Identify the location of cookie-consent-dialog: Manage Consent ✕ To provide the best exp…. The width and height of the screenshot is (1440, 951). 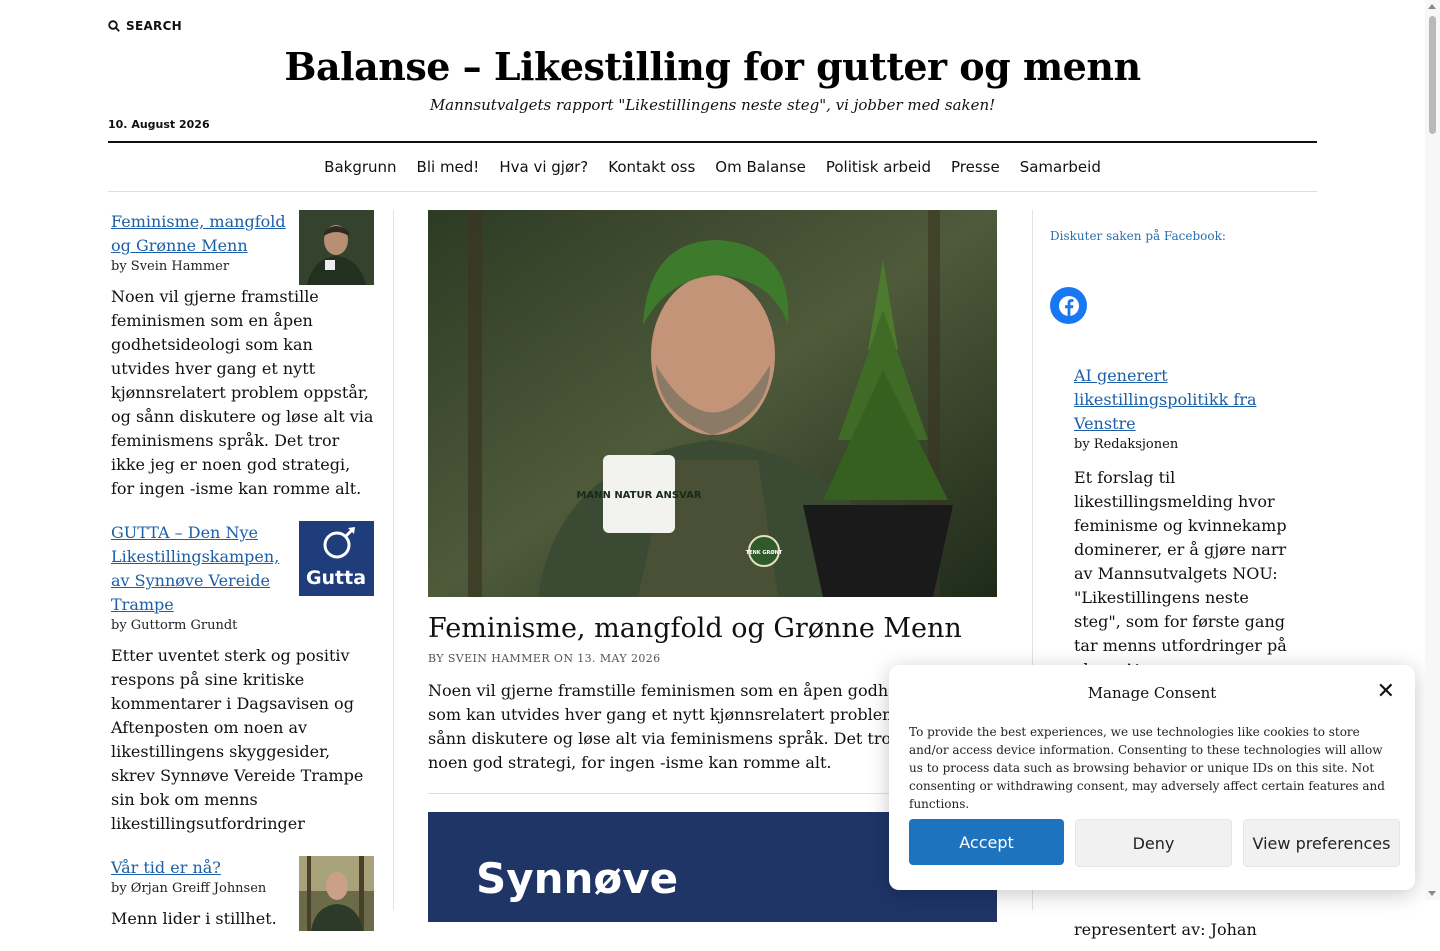
(1152, 777).